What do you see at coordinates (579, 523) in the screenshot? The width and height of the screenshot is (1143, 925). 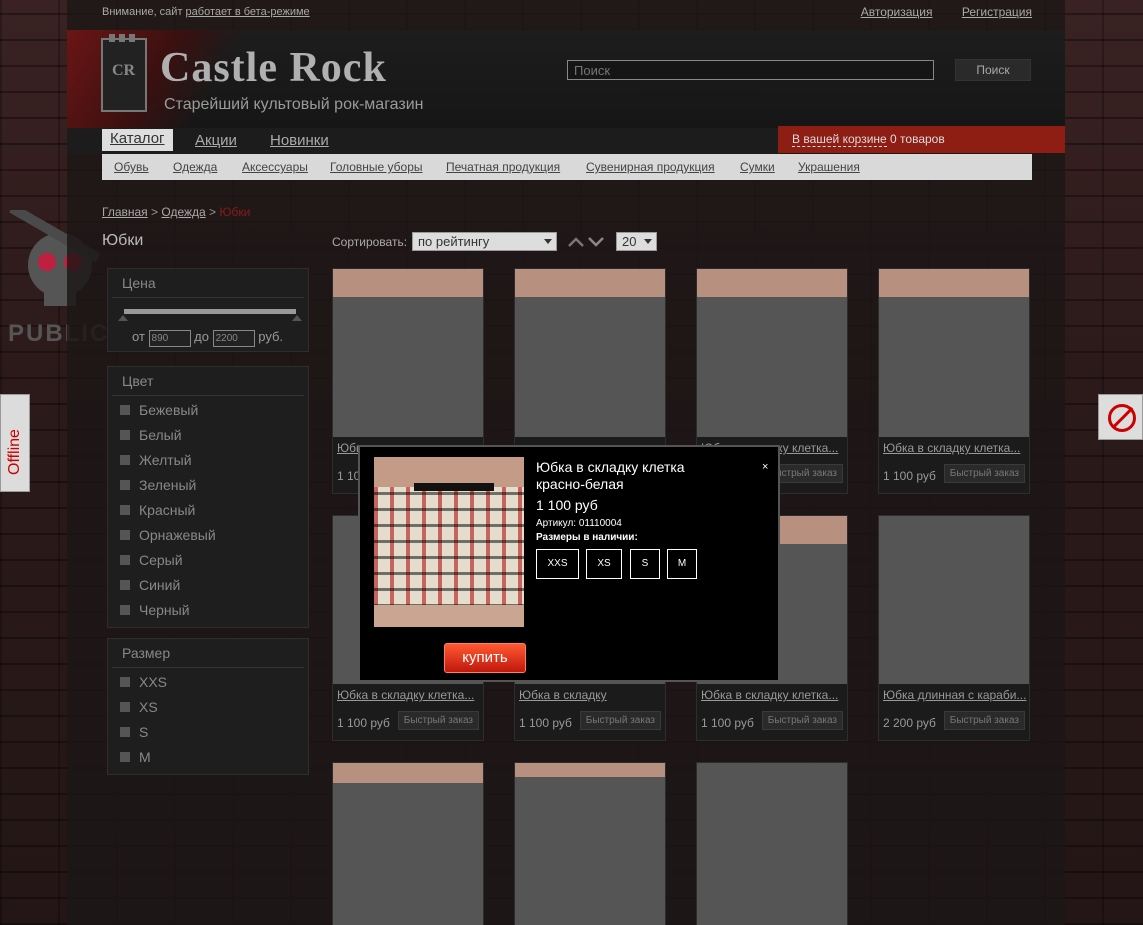 I see `modal-article: Артикул: 01110004` at bounding box center [579, 523].